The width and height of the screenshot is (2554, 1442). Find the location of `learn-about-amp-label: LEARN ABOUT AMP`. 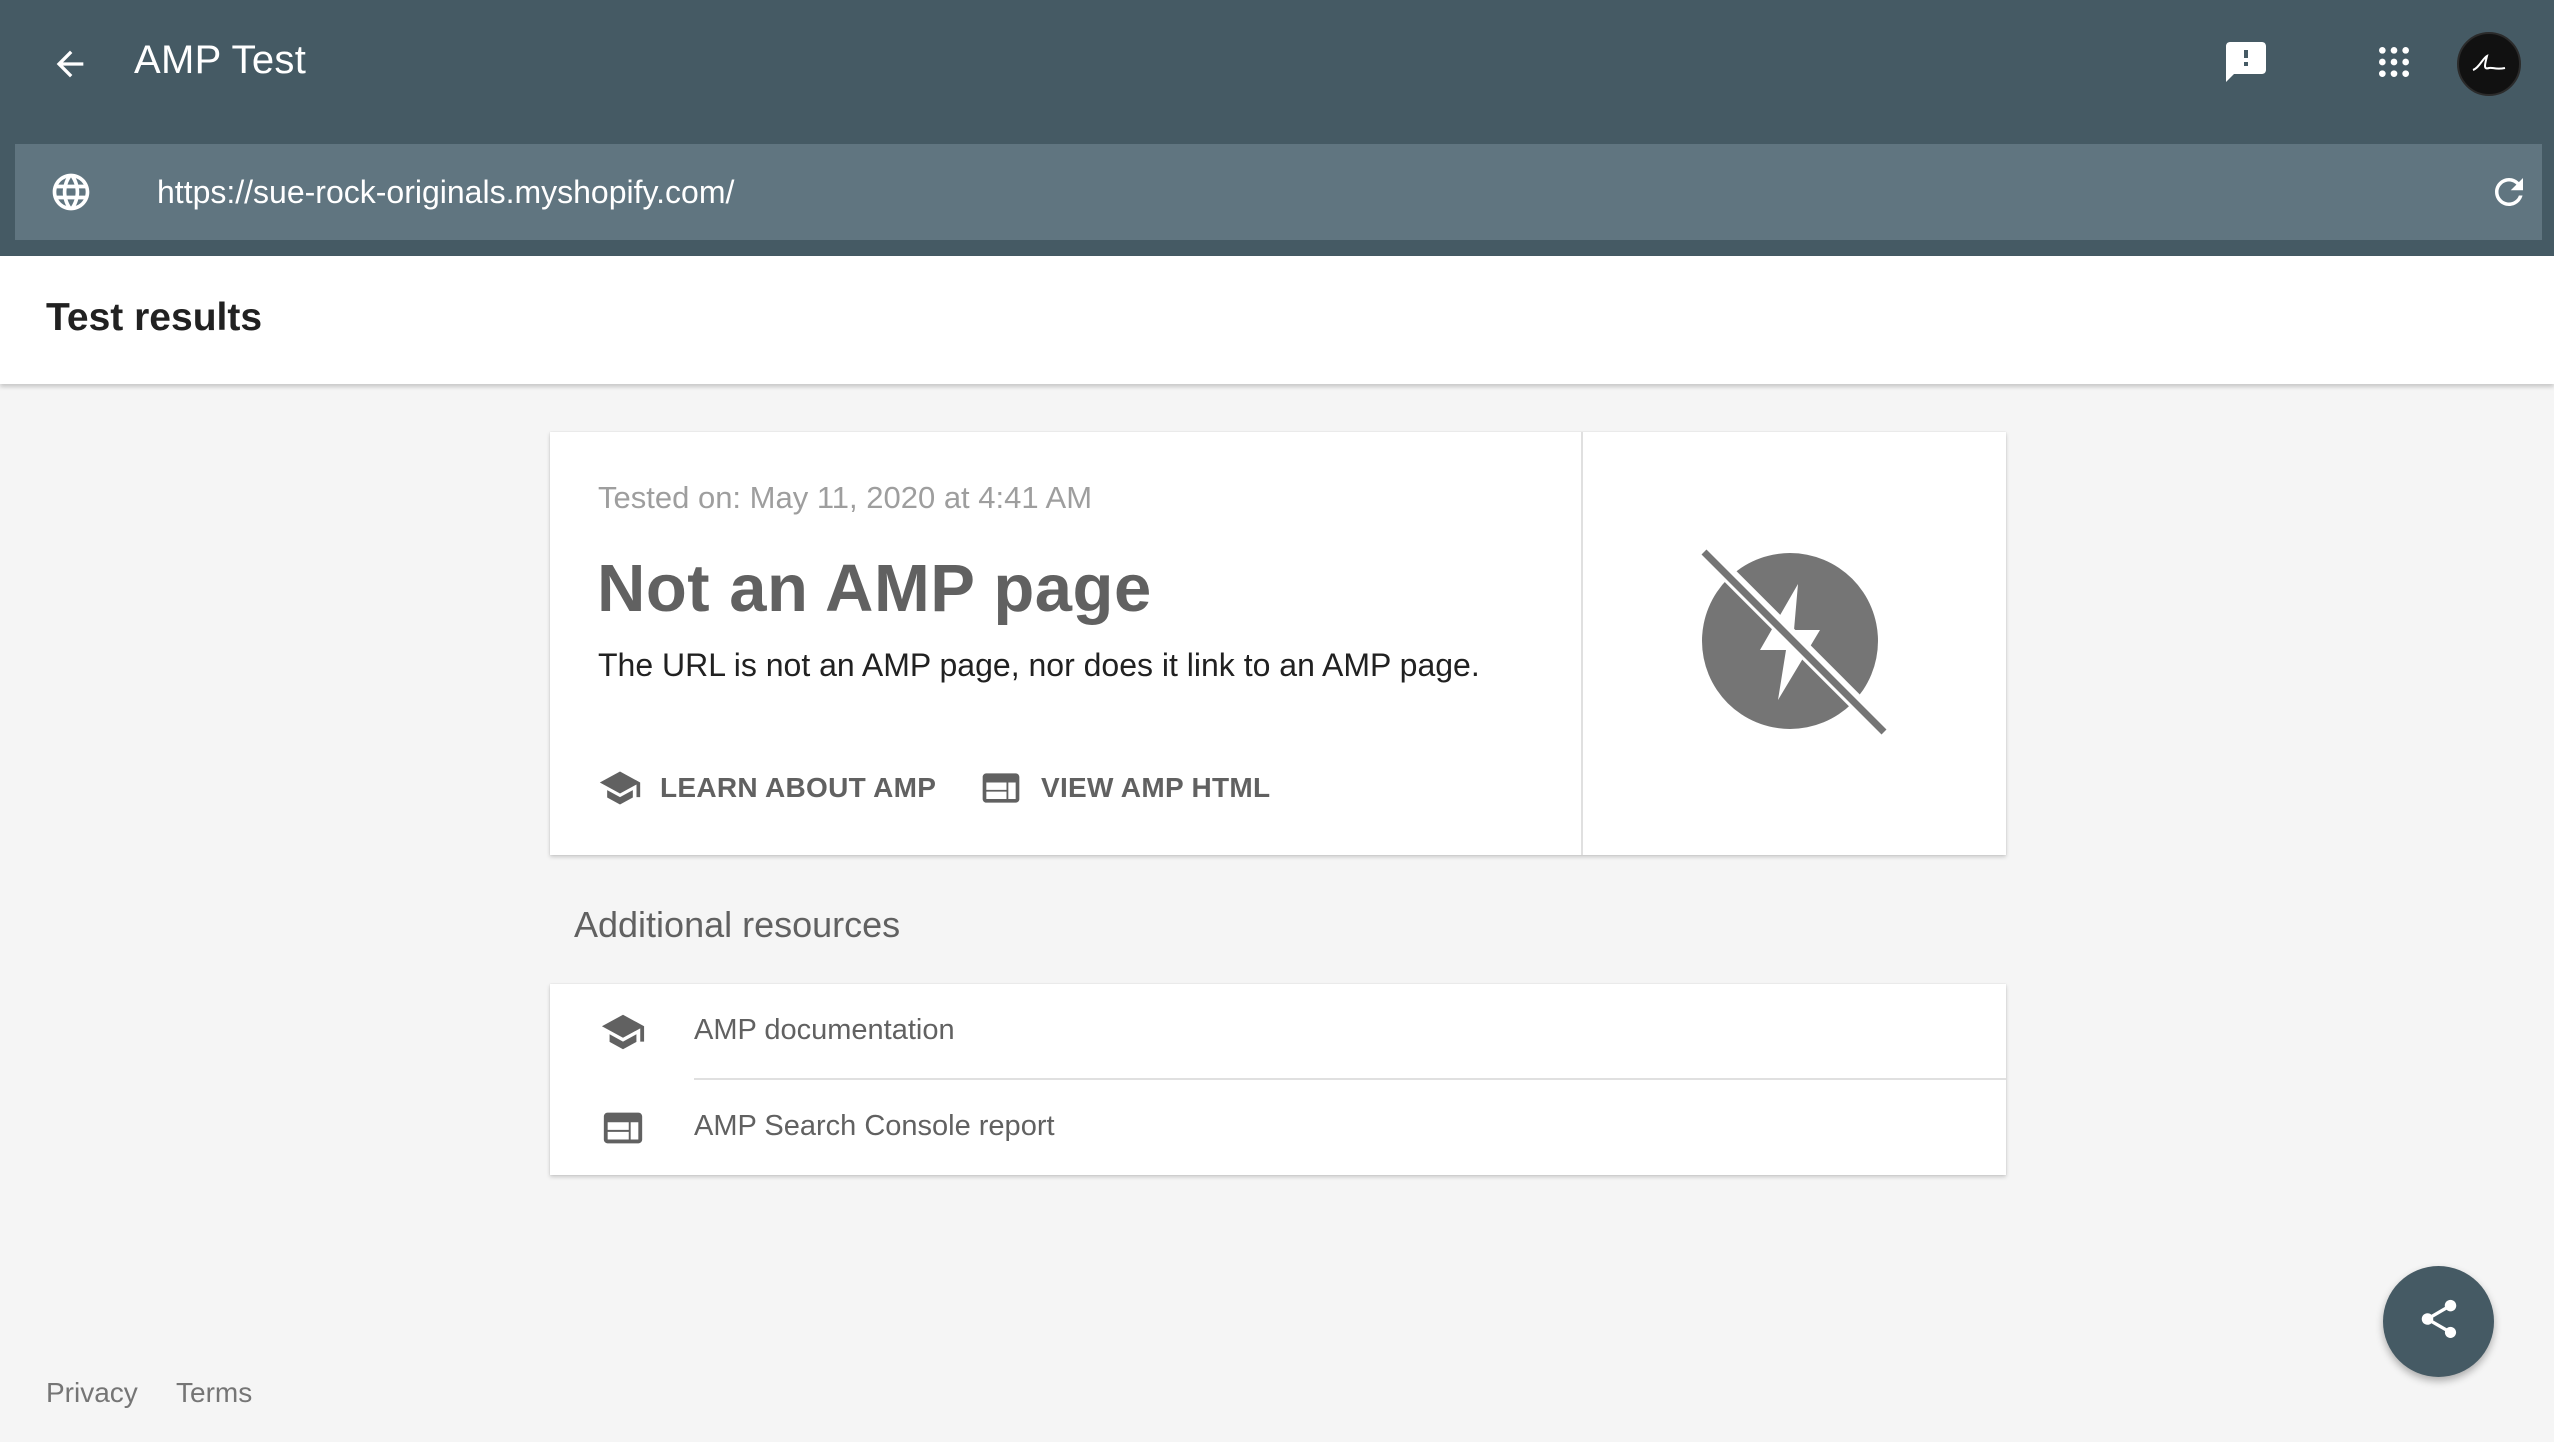

learn-about-amp-label: LEARN ABOUT AMP is located at coordinates (798, 787).